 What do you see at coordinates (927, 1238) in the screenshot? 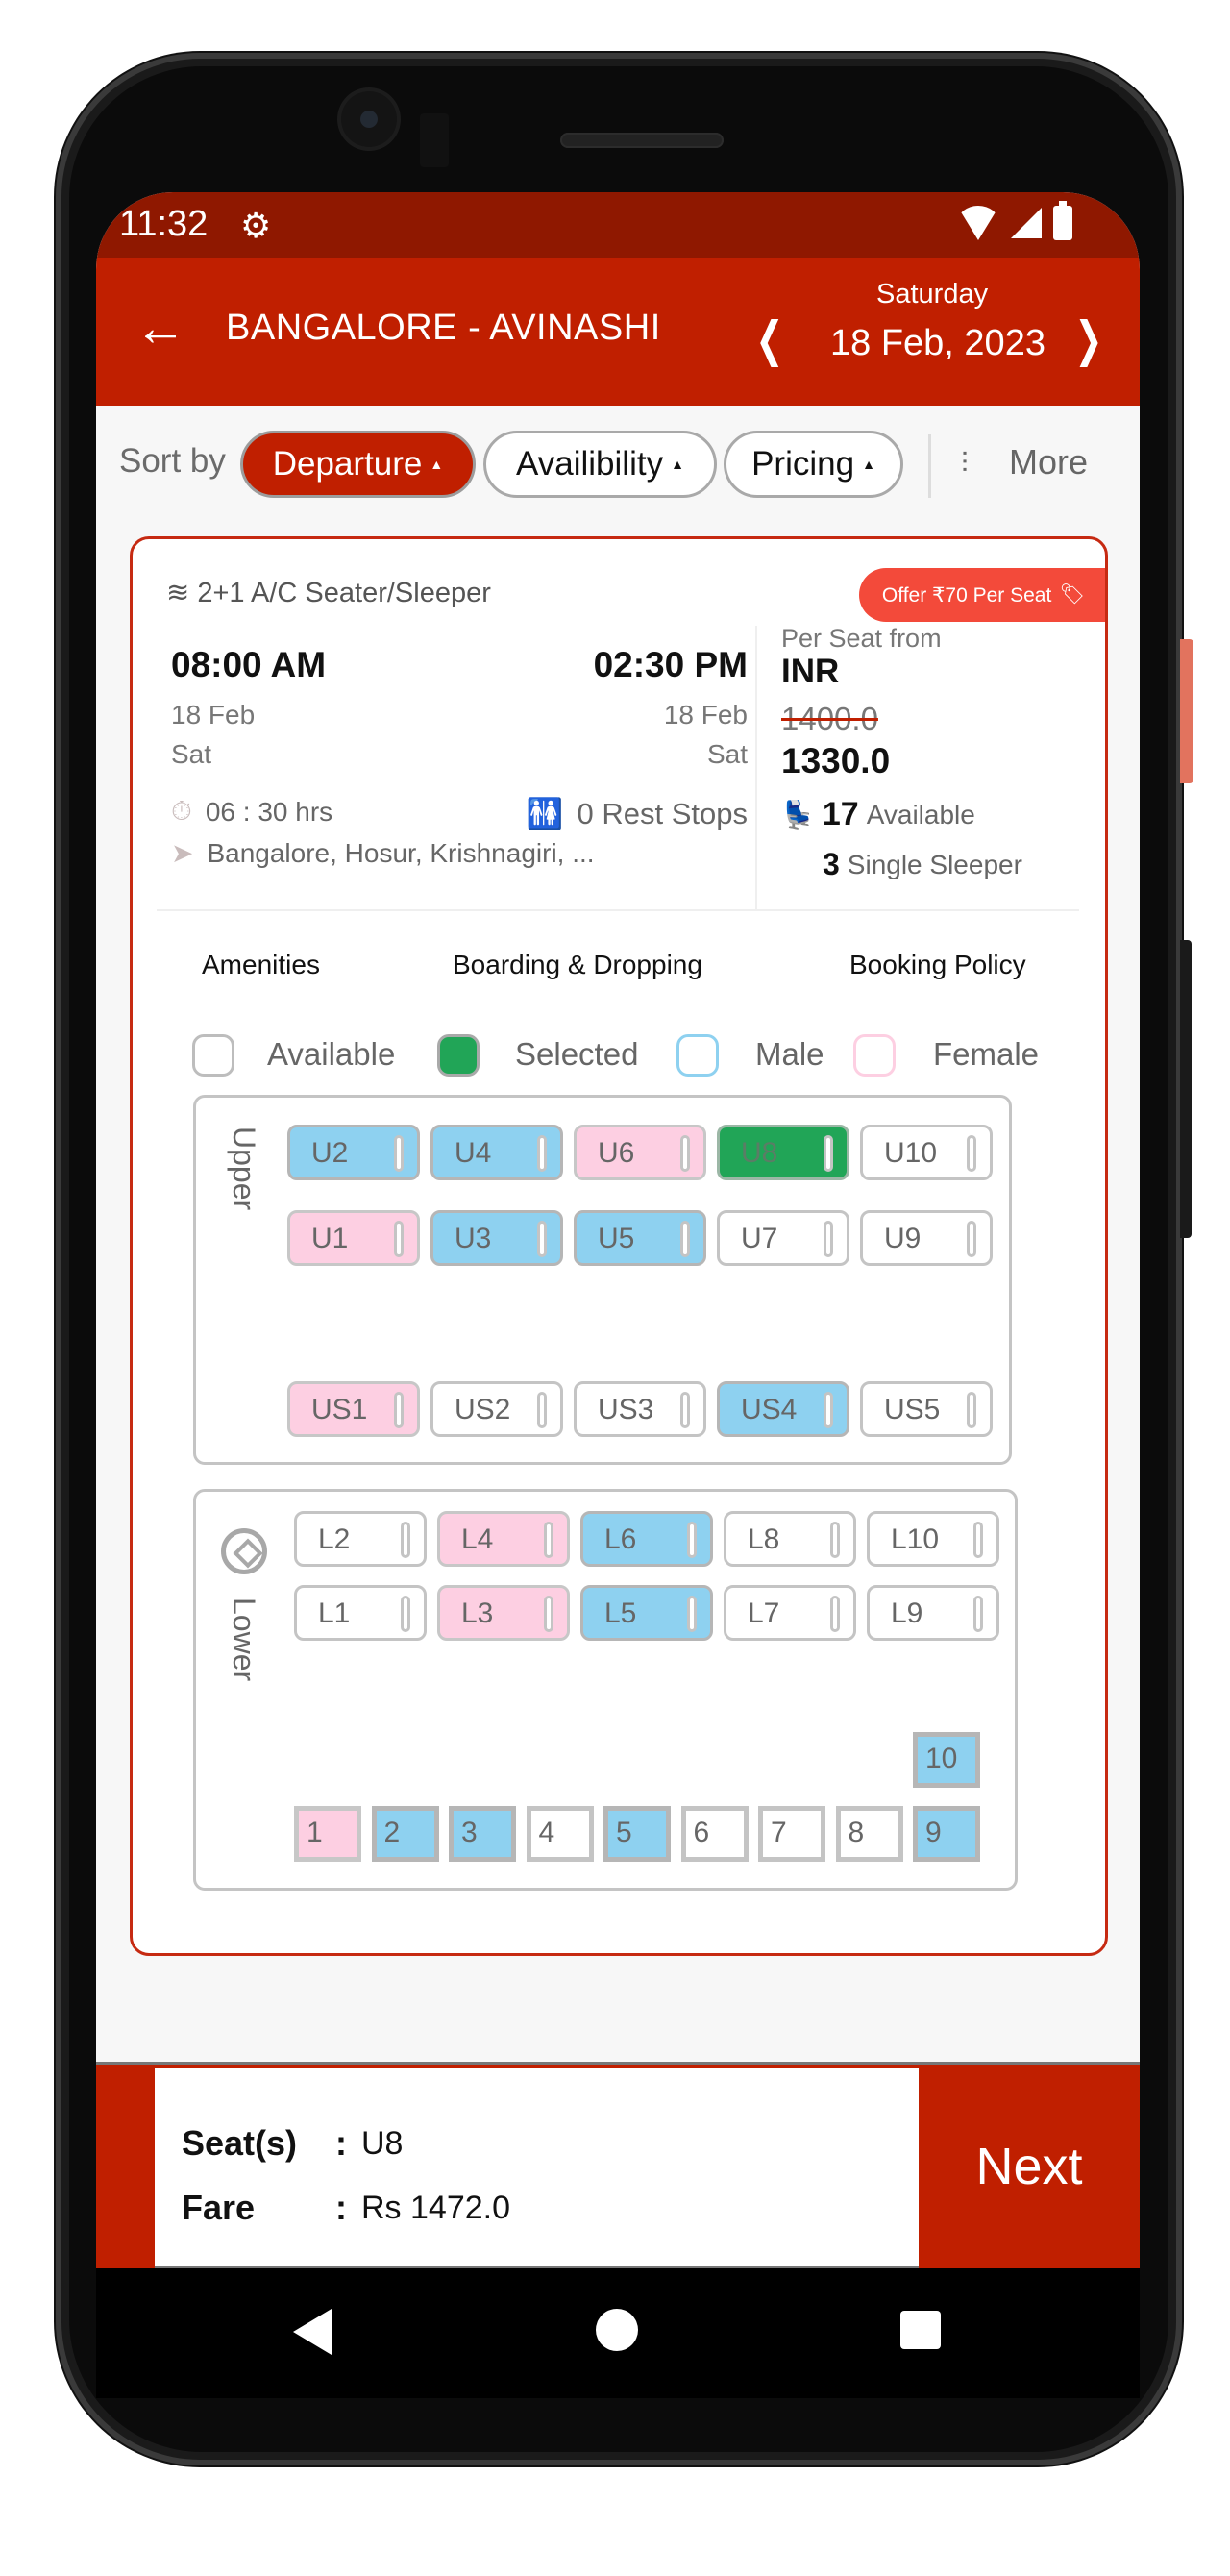
I see `berth-u9: U9` at bounding box center [927, 1238].